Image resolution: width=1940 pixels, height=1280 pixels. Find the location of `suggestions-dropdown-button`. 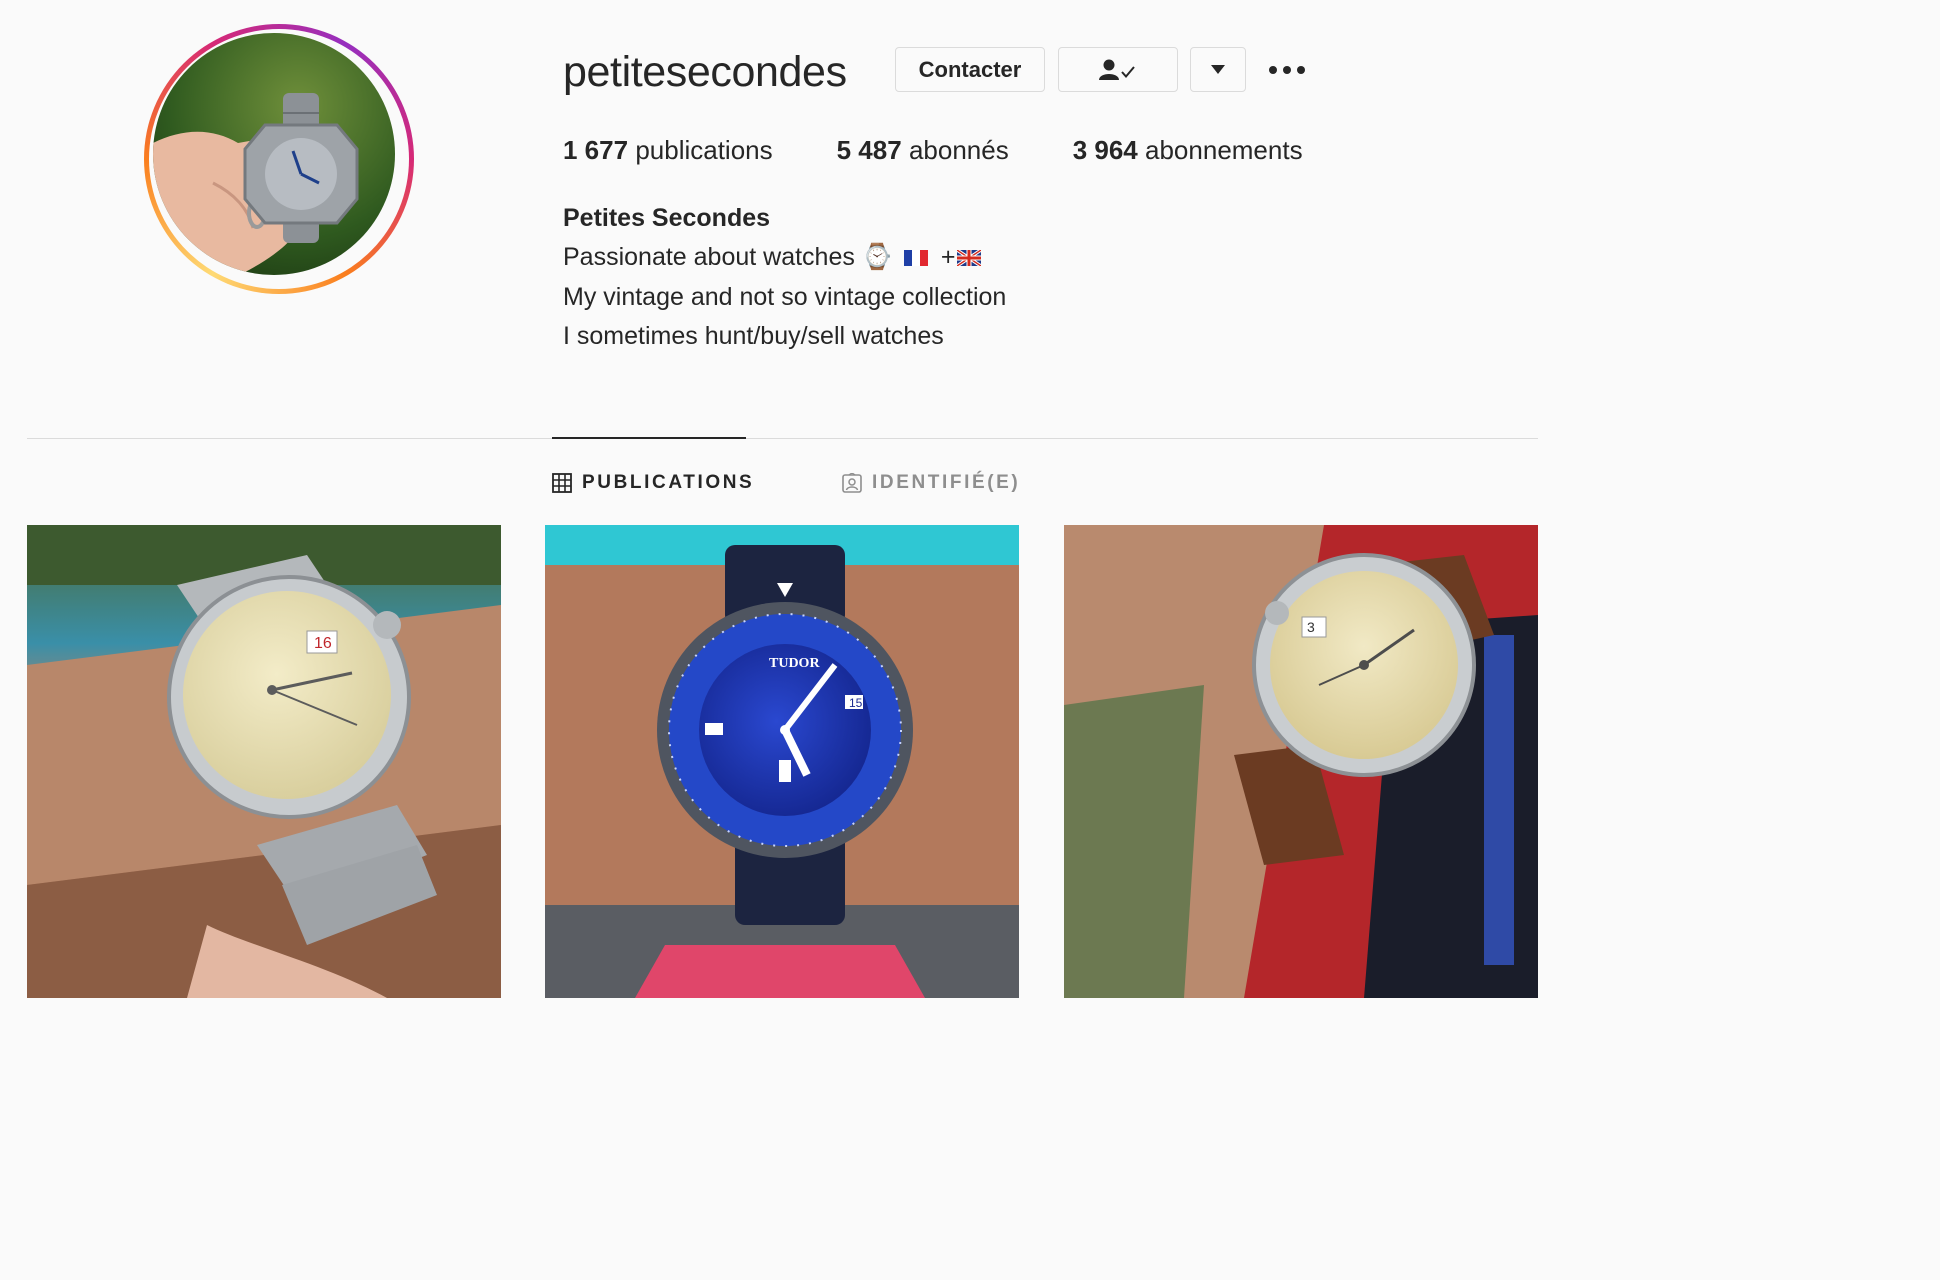

suggestions-dropdown-button is located at coordinates (1218, 69).